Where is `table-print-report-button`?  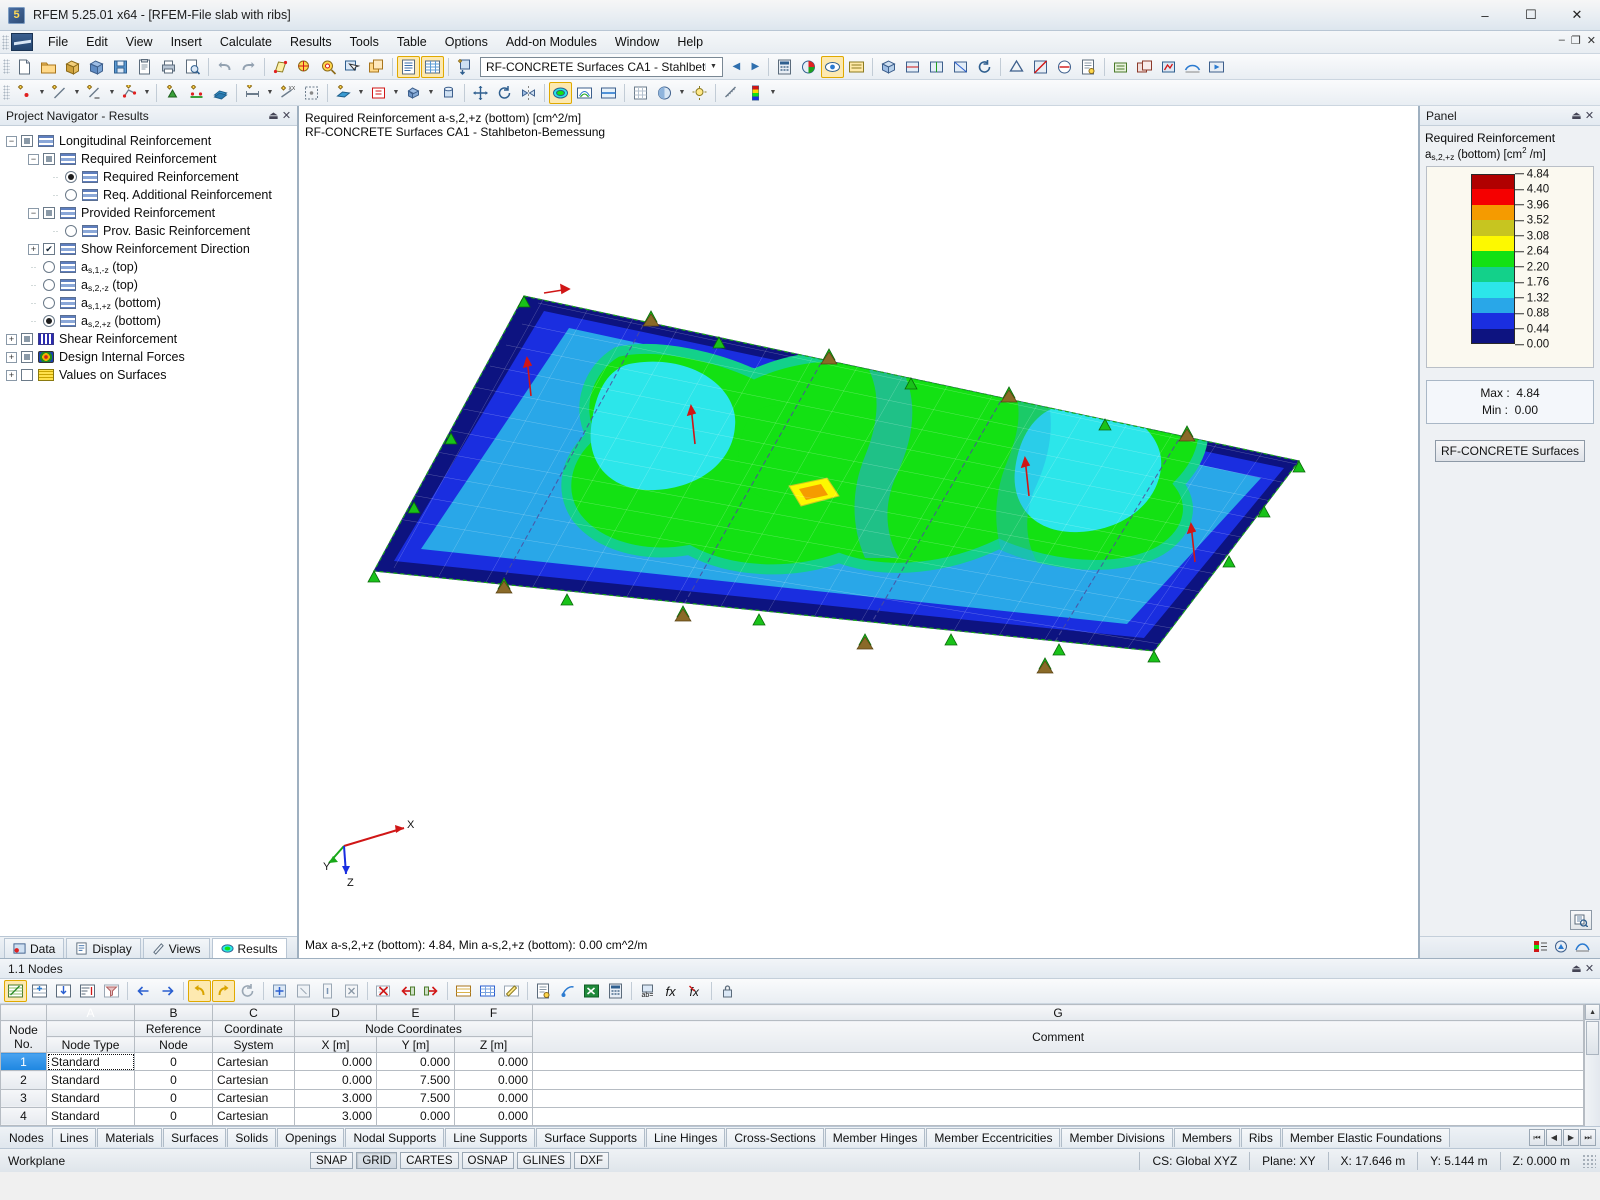
table-print-report-button is located at coordinates (543, 991).